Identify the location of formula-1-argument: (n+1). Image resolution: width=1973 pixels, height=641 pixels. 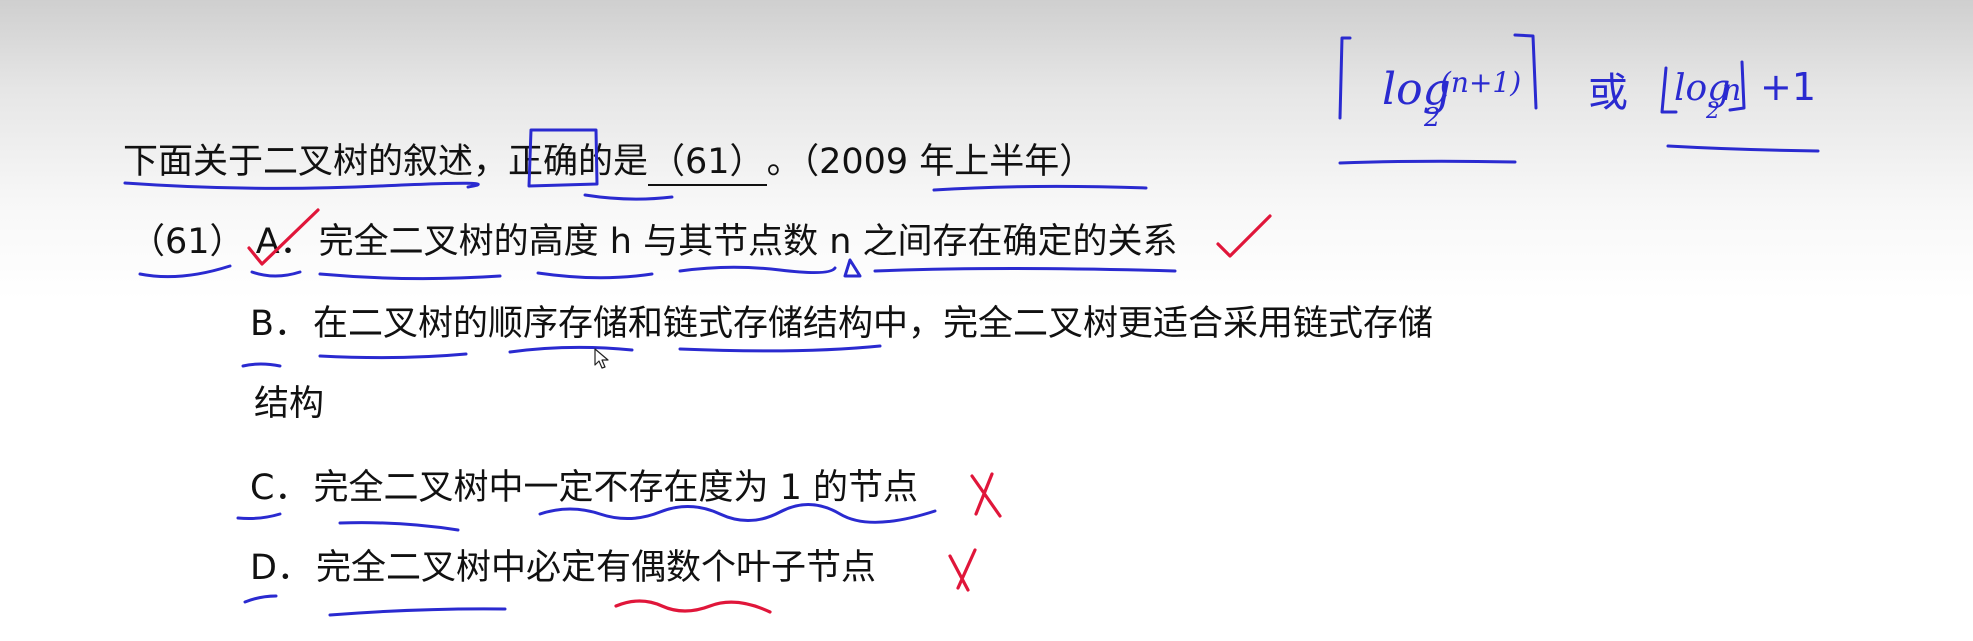
(1480, 82).